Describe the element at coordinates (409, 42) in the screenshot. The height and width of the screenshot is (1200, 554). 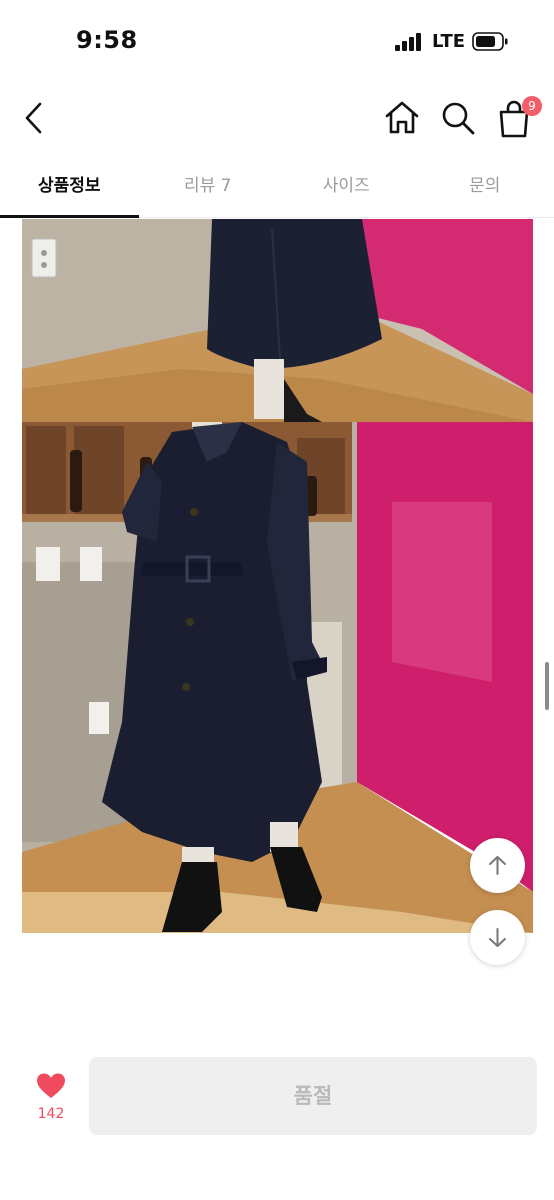
I see `signal-icon` at that location.